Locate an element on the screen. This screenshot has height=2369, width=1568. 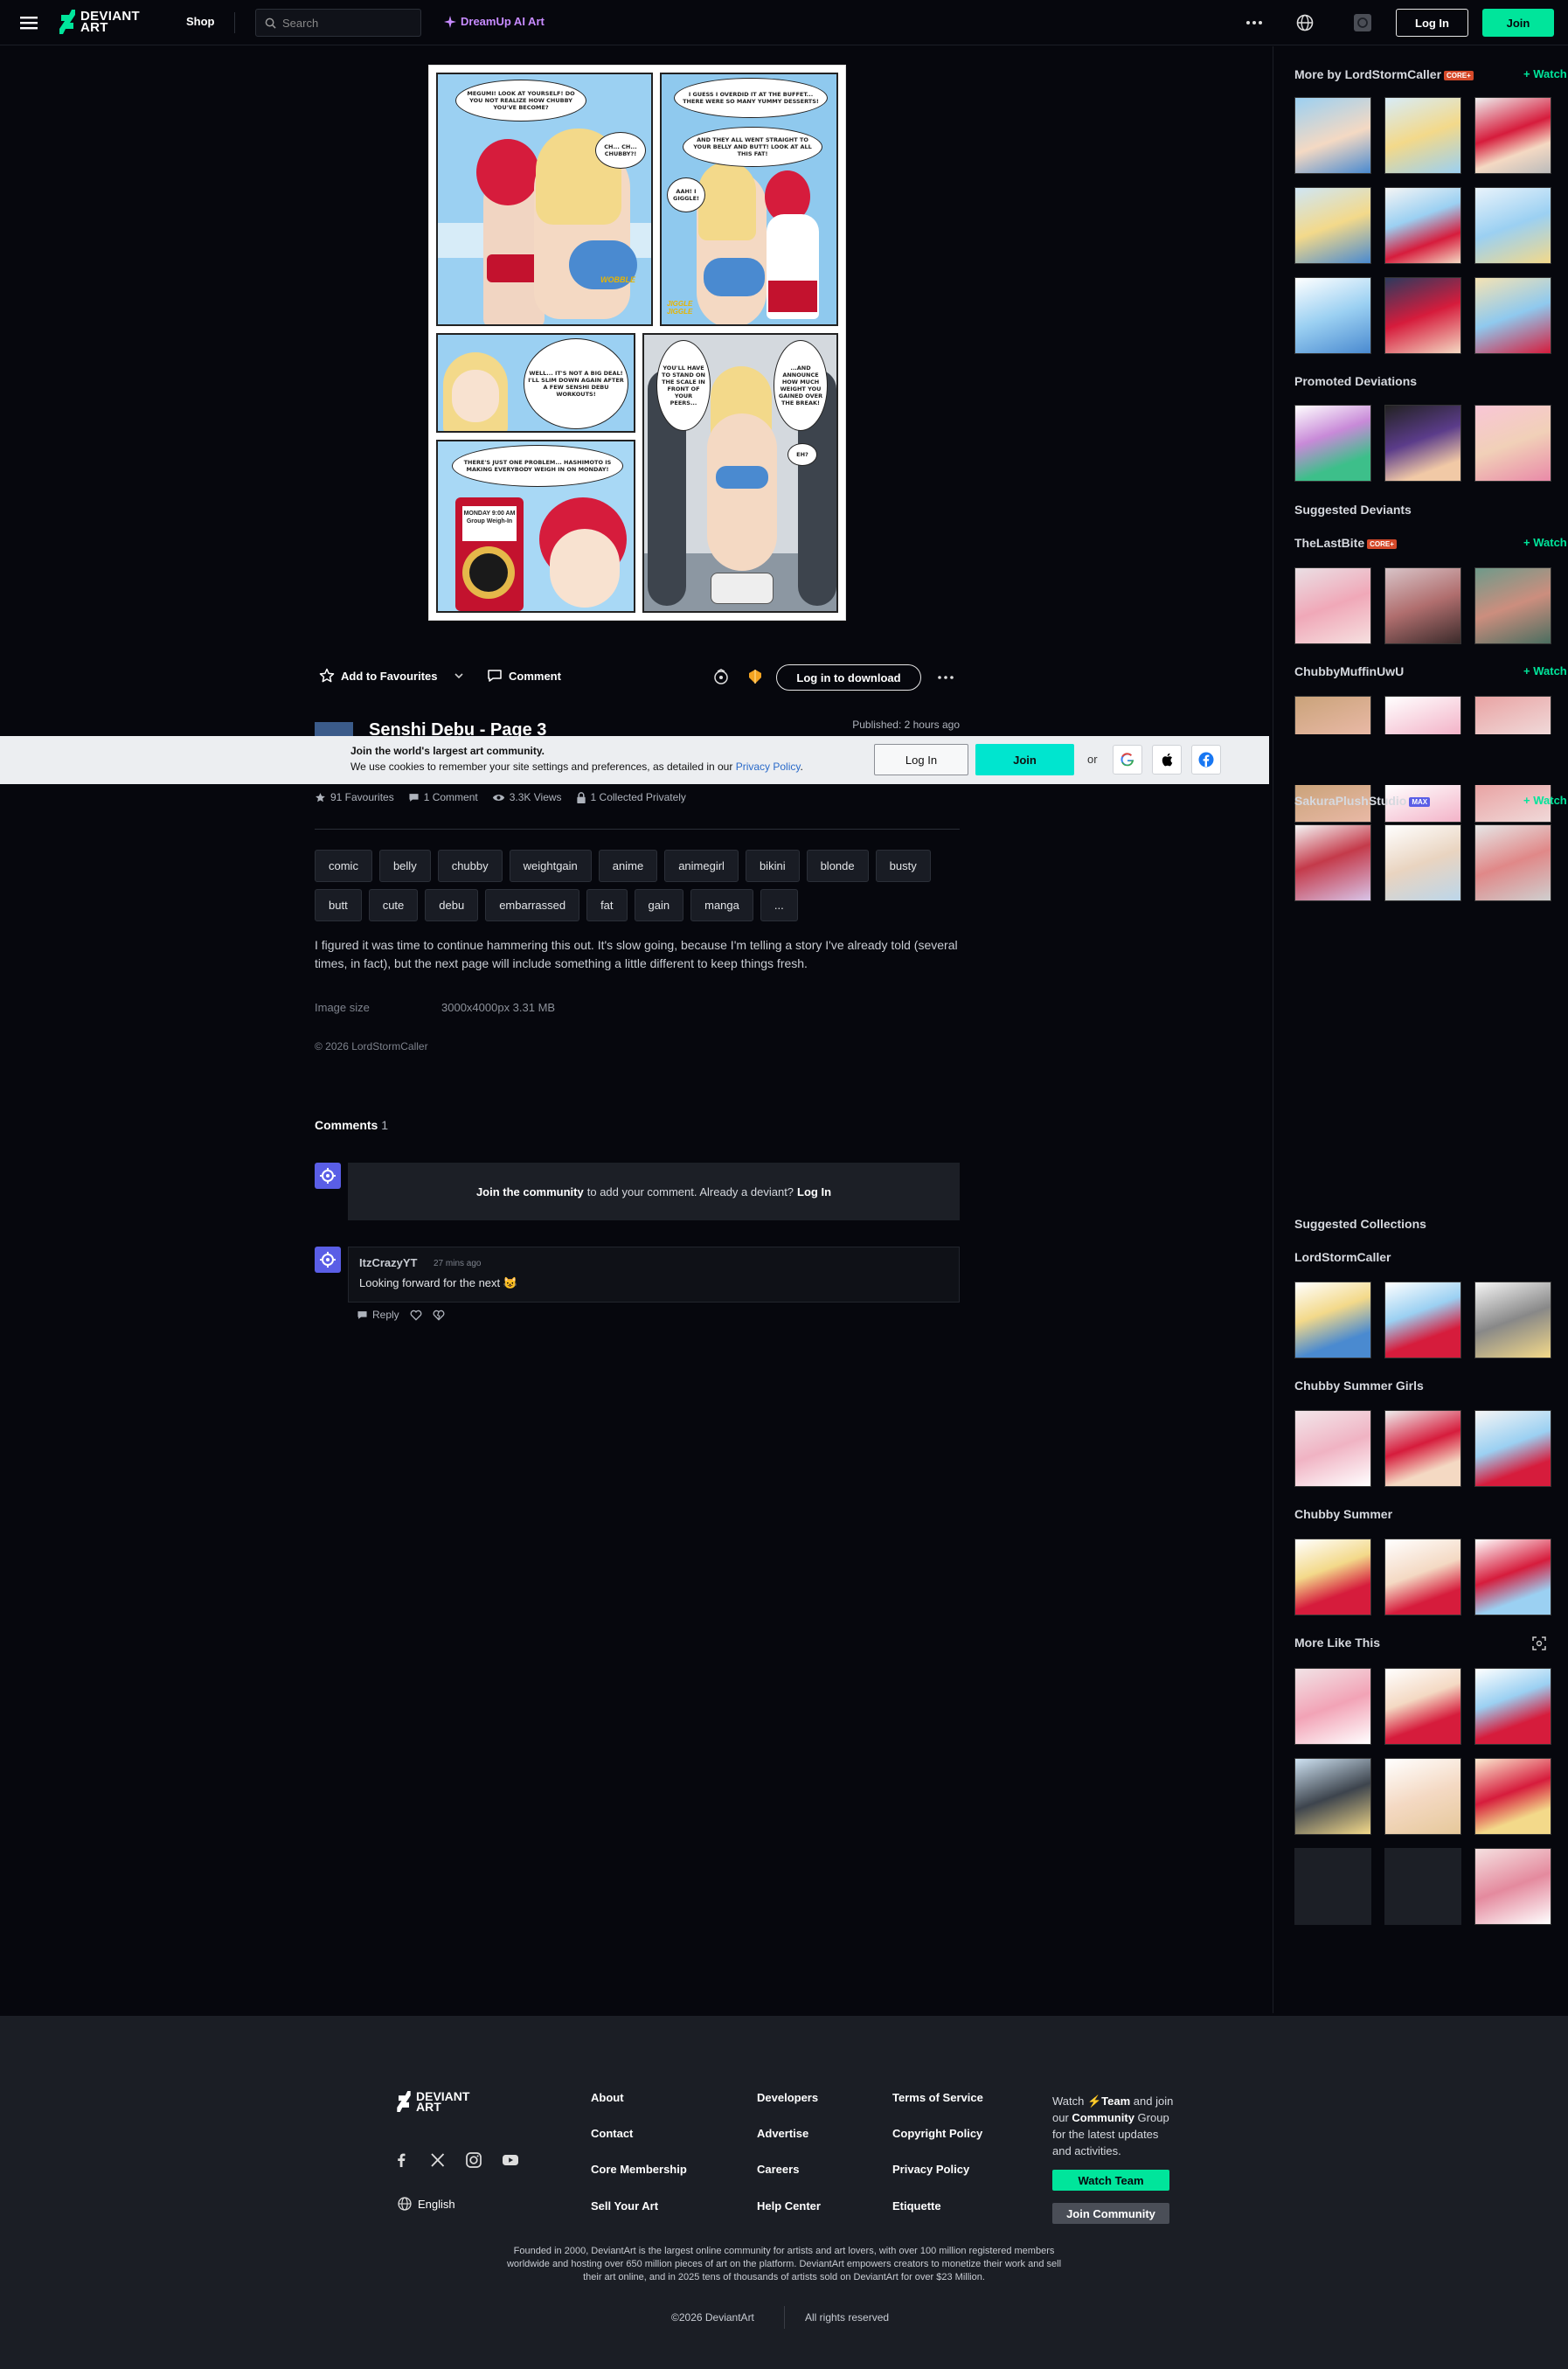
footer-link: Help Center is located at coordinates (789, 2206).